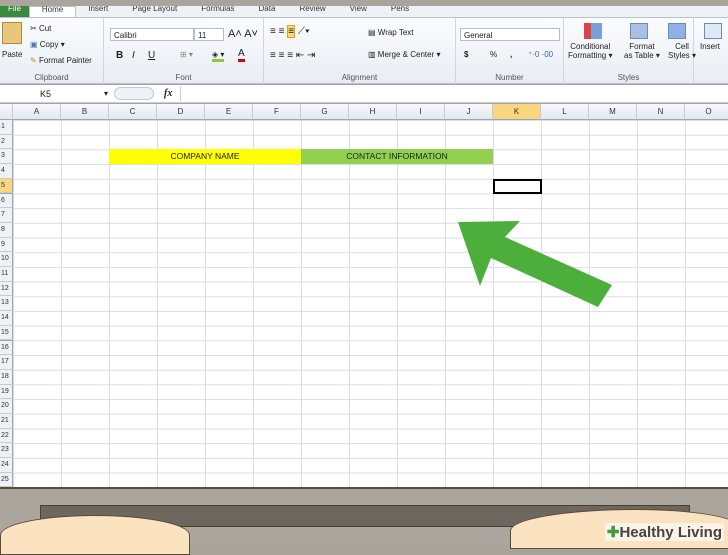 This screenshot has width=728, height=555. What do you see at coordinates (613, 532) in the screenshot?
I see `plus-leaf-icon: ✚` at bounding box center [613, 532].